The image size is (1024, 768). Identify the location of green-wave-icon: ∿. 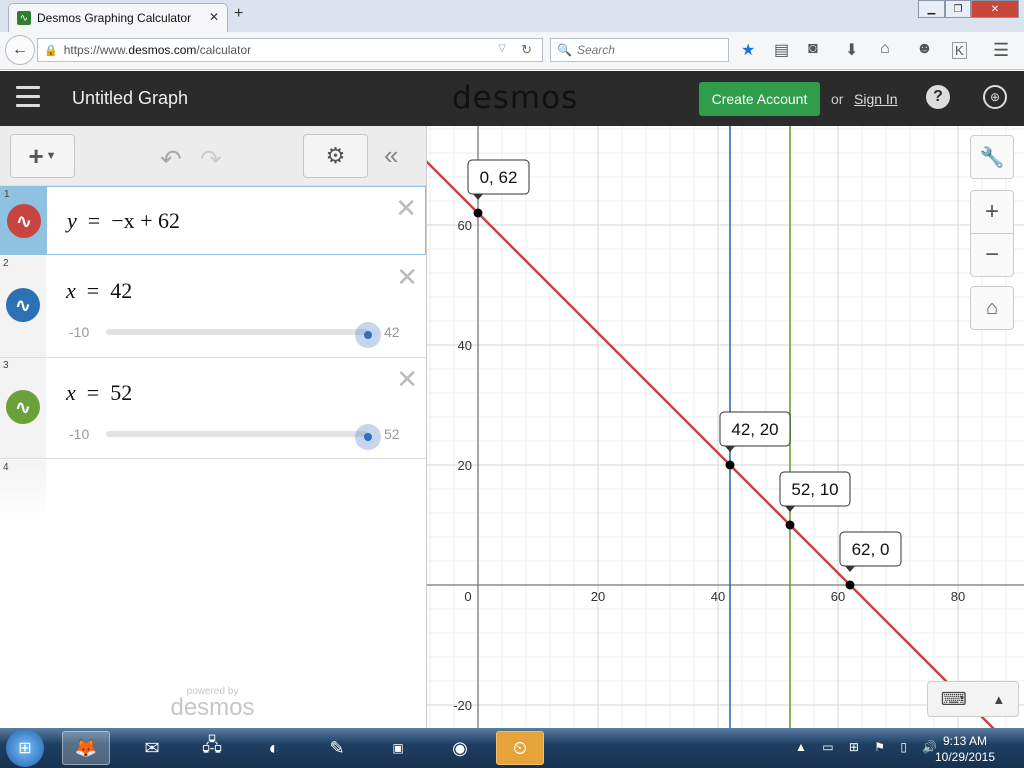
(23, 407).